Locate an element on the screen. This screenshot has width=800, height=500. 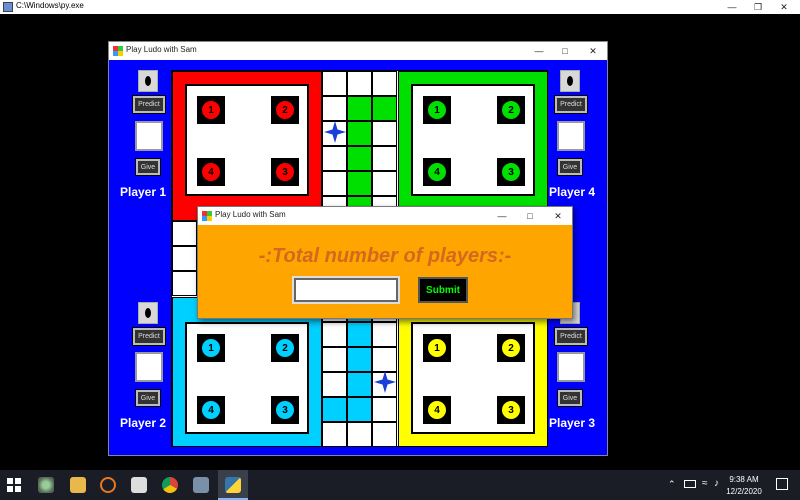
dialog-titlebar: Play Ludo with Sam — □ ✕ is located at coordinates (385, 216).